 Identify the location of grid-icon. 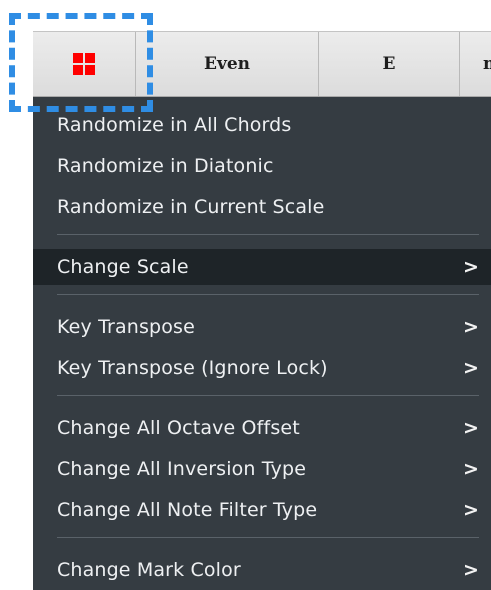
(84, 64).